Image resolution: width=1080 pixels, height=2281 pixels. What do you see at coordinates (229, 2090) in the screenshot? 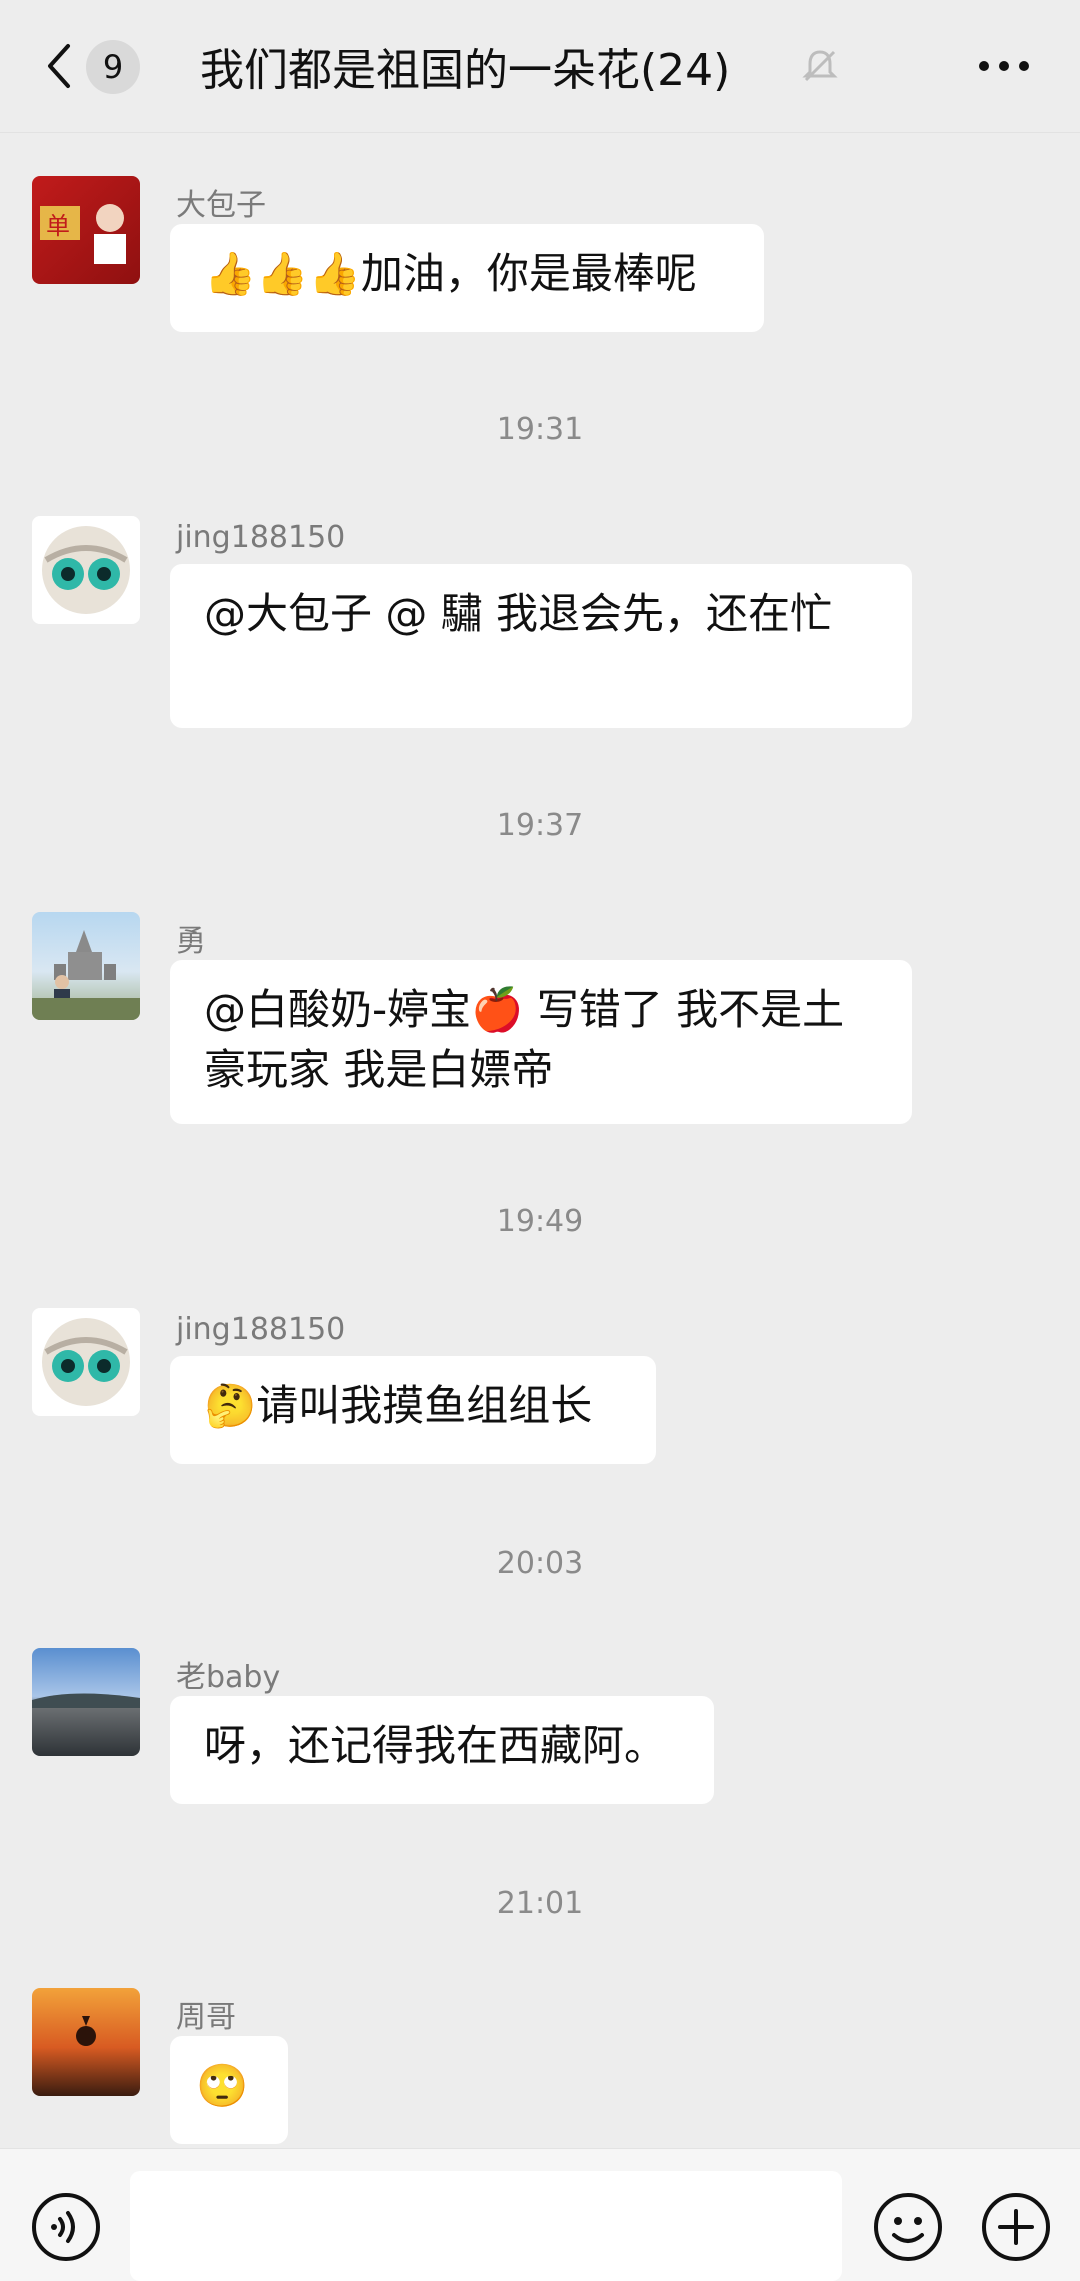
I see `message-bubble: 🙄` at bounding box center [229, 2090].